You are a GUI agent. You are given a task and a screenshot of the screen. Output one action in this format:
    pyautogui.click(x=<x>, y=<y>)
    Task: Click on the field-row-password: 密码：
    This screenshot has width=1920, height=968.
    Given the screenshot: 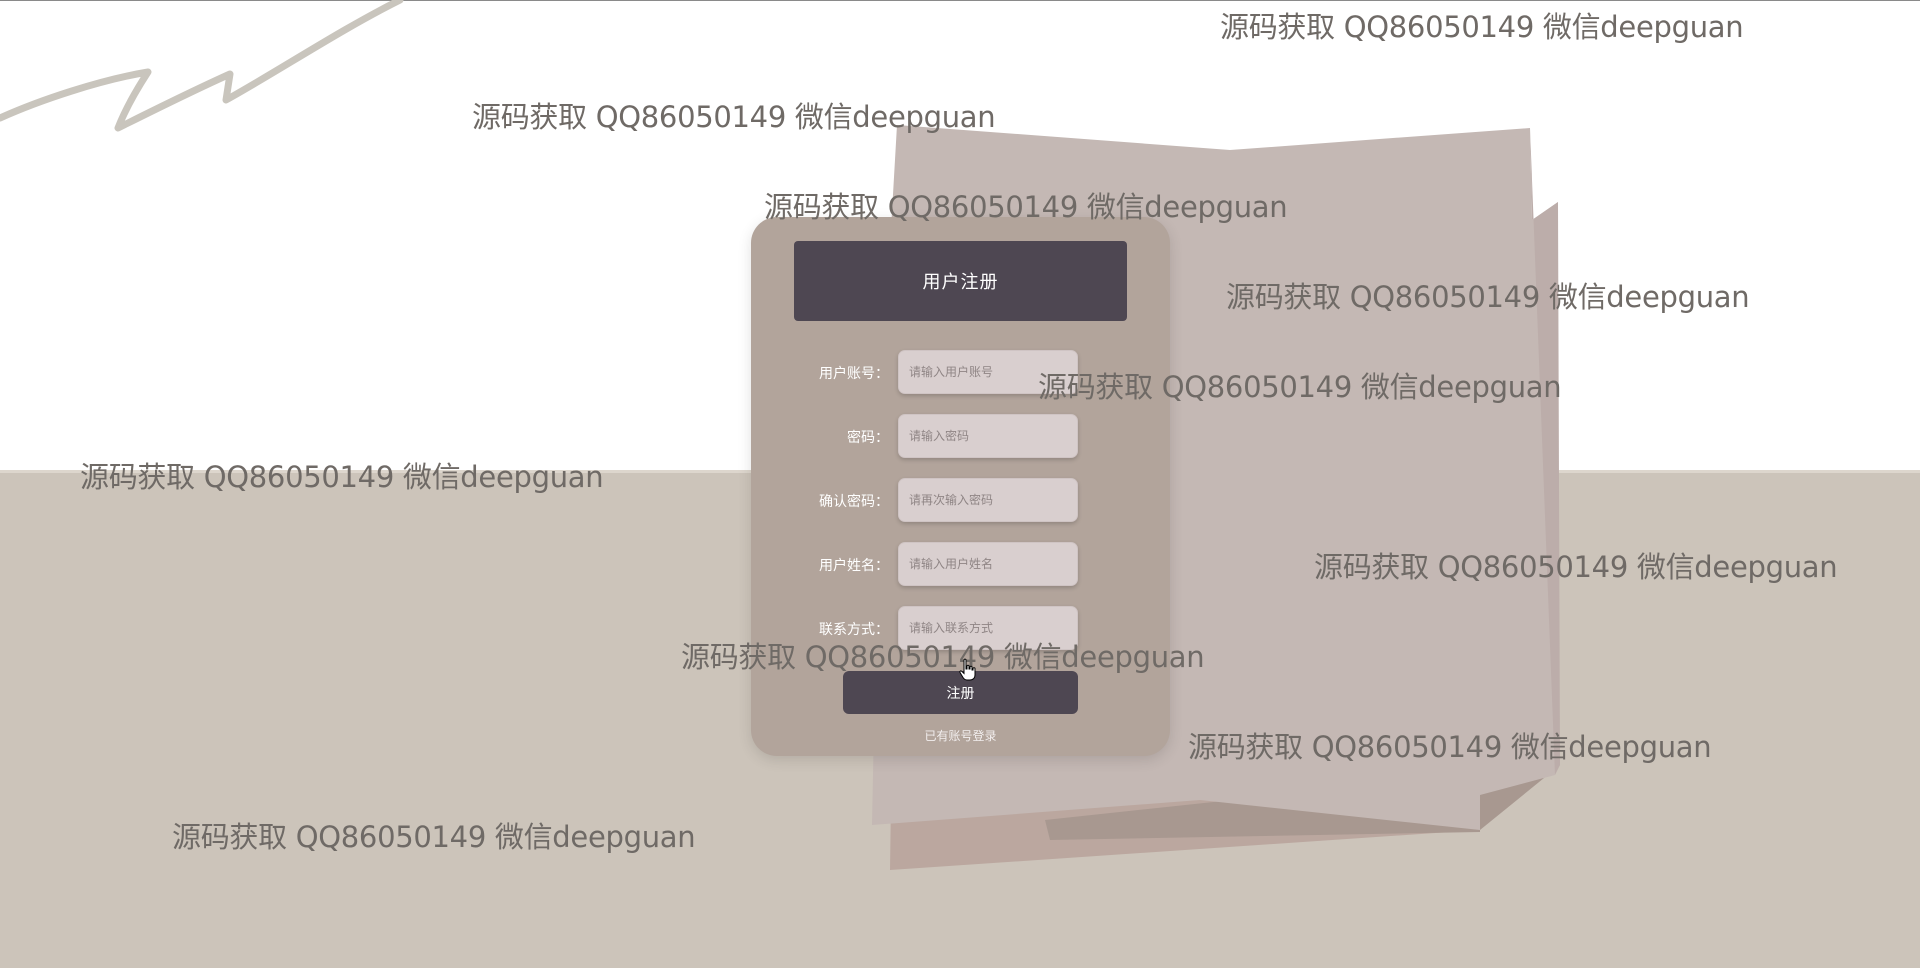 What is the action you would take?
    pyautogui.click(x=960, y=437)
    